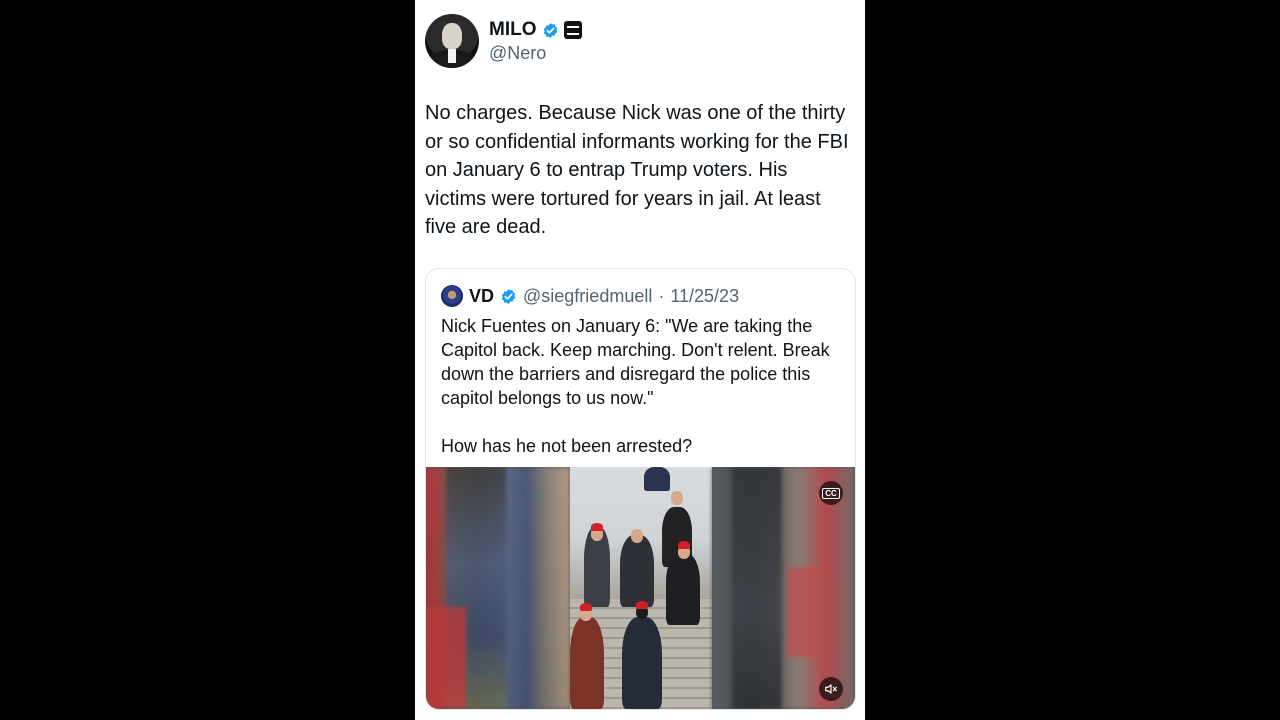 This screenshot has height=720, width=1280. I want to click on author-avatar, so click(452, 41).